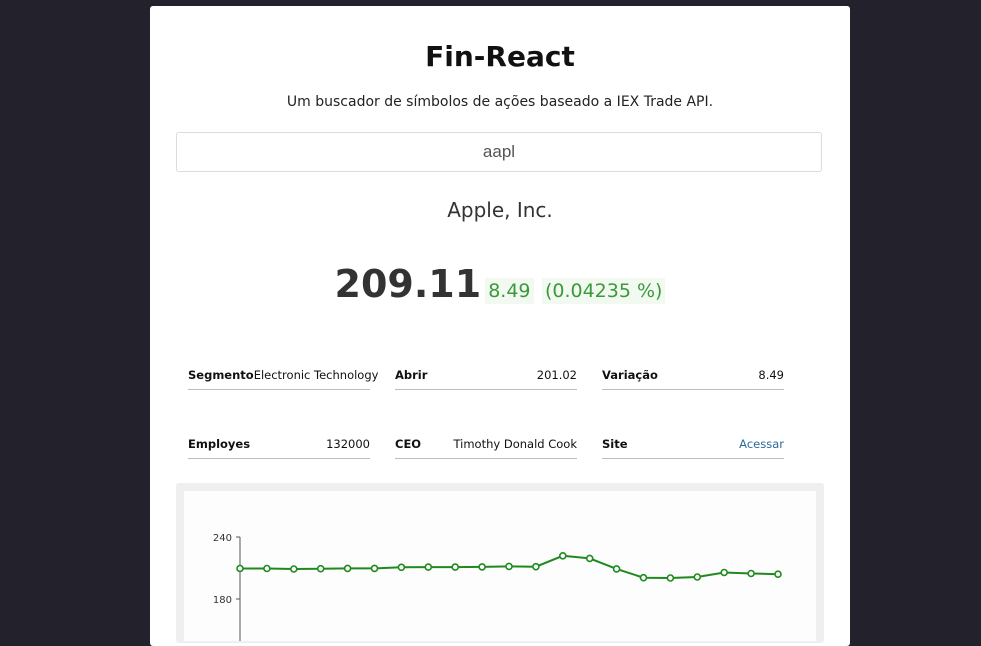 This screenshot has width=981, height=646. What do you see at coordinates (515, 444) in the screenshot?
I see `info-ceo-value: Timothy Donald Cook` at bounding box center [515, 444].